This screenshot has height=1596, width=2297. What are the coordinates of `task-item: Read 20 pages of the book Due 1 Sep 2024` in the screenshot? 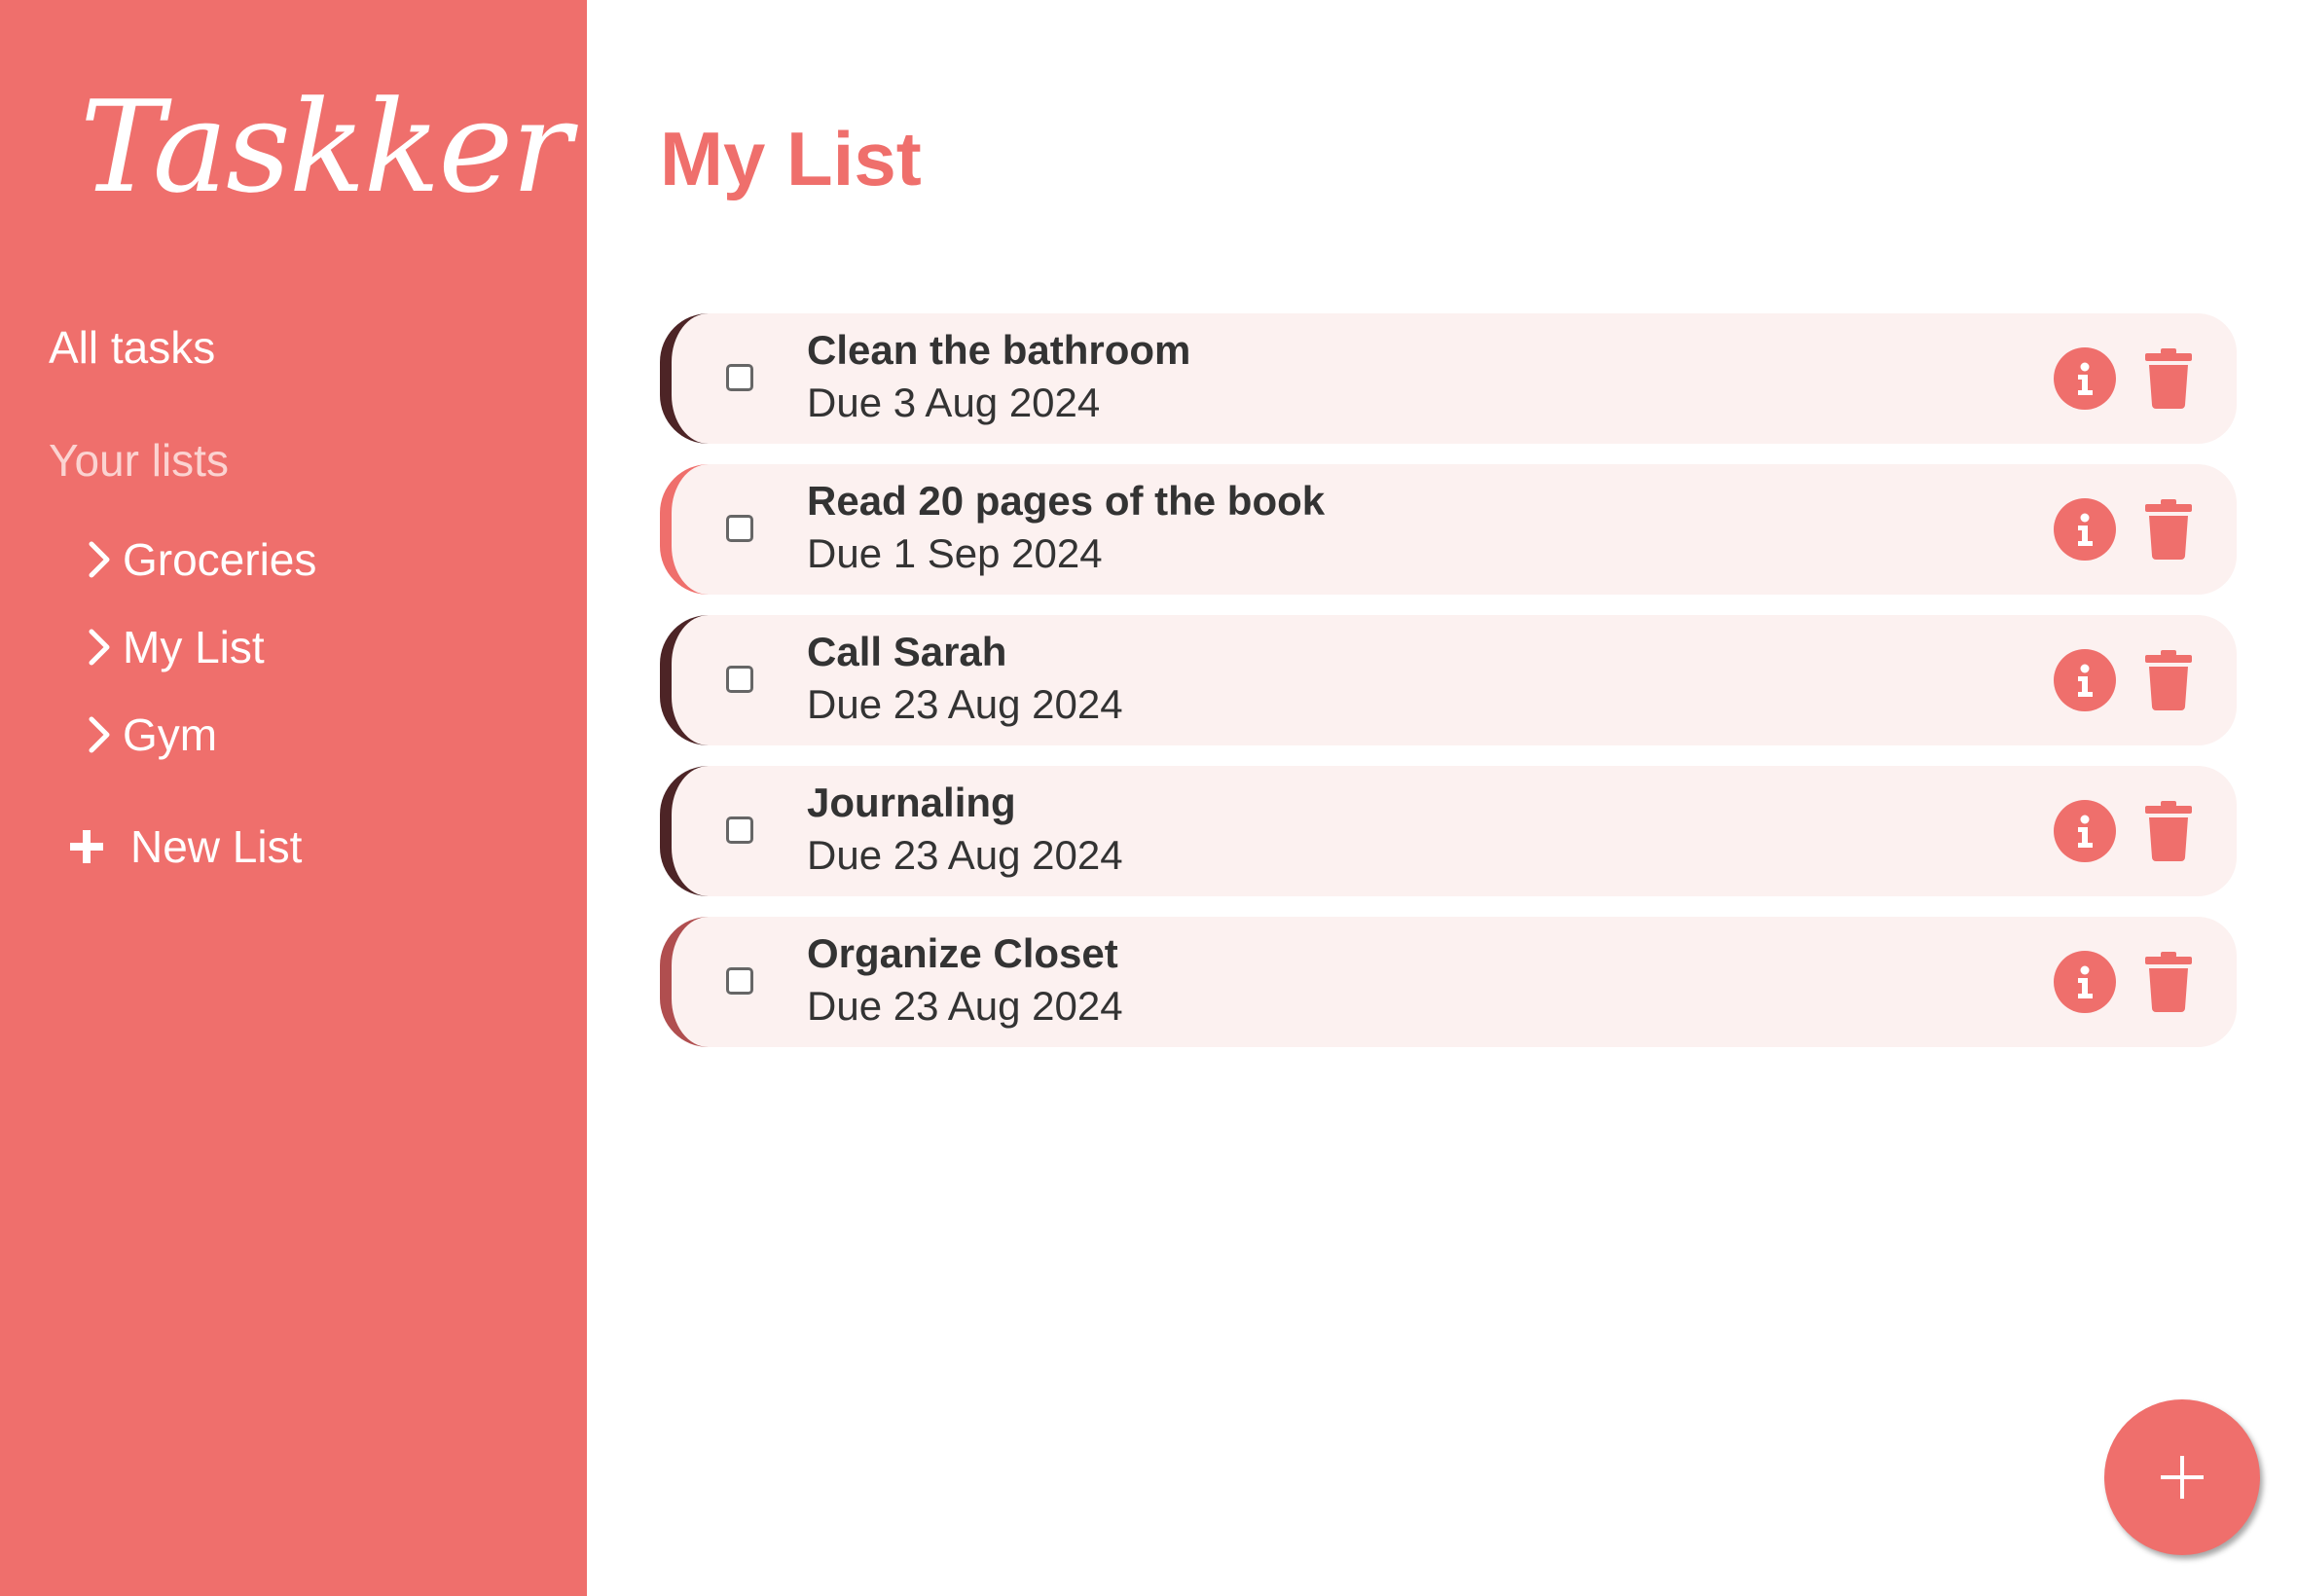 It's located at (1449, 529).